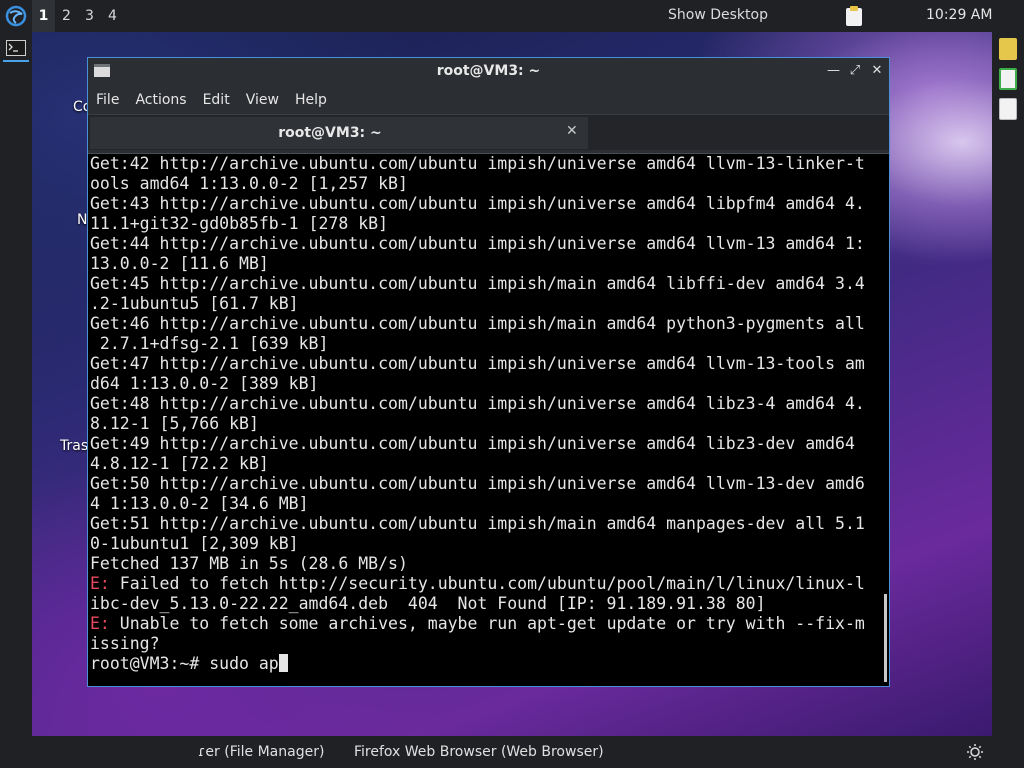  Describe the element at coordinates (485, 384) in the screenshot. I see `terminal-line: d64 1:13.0.0-2 [389 kB]` at that location.